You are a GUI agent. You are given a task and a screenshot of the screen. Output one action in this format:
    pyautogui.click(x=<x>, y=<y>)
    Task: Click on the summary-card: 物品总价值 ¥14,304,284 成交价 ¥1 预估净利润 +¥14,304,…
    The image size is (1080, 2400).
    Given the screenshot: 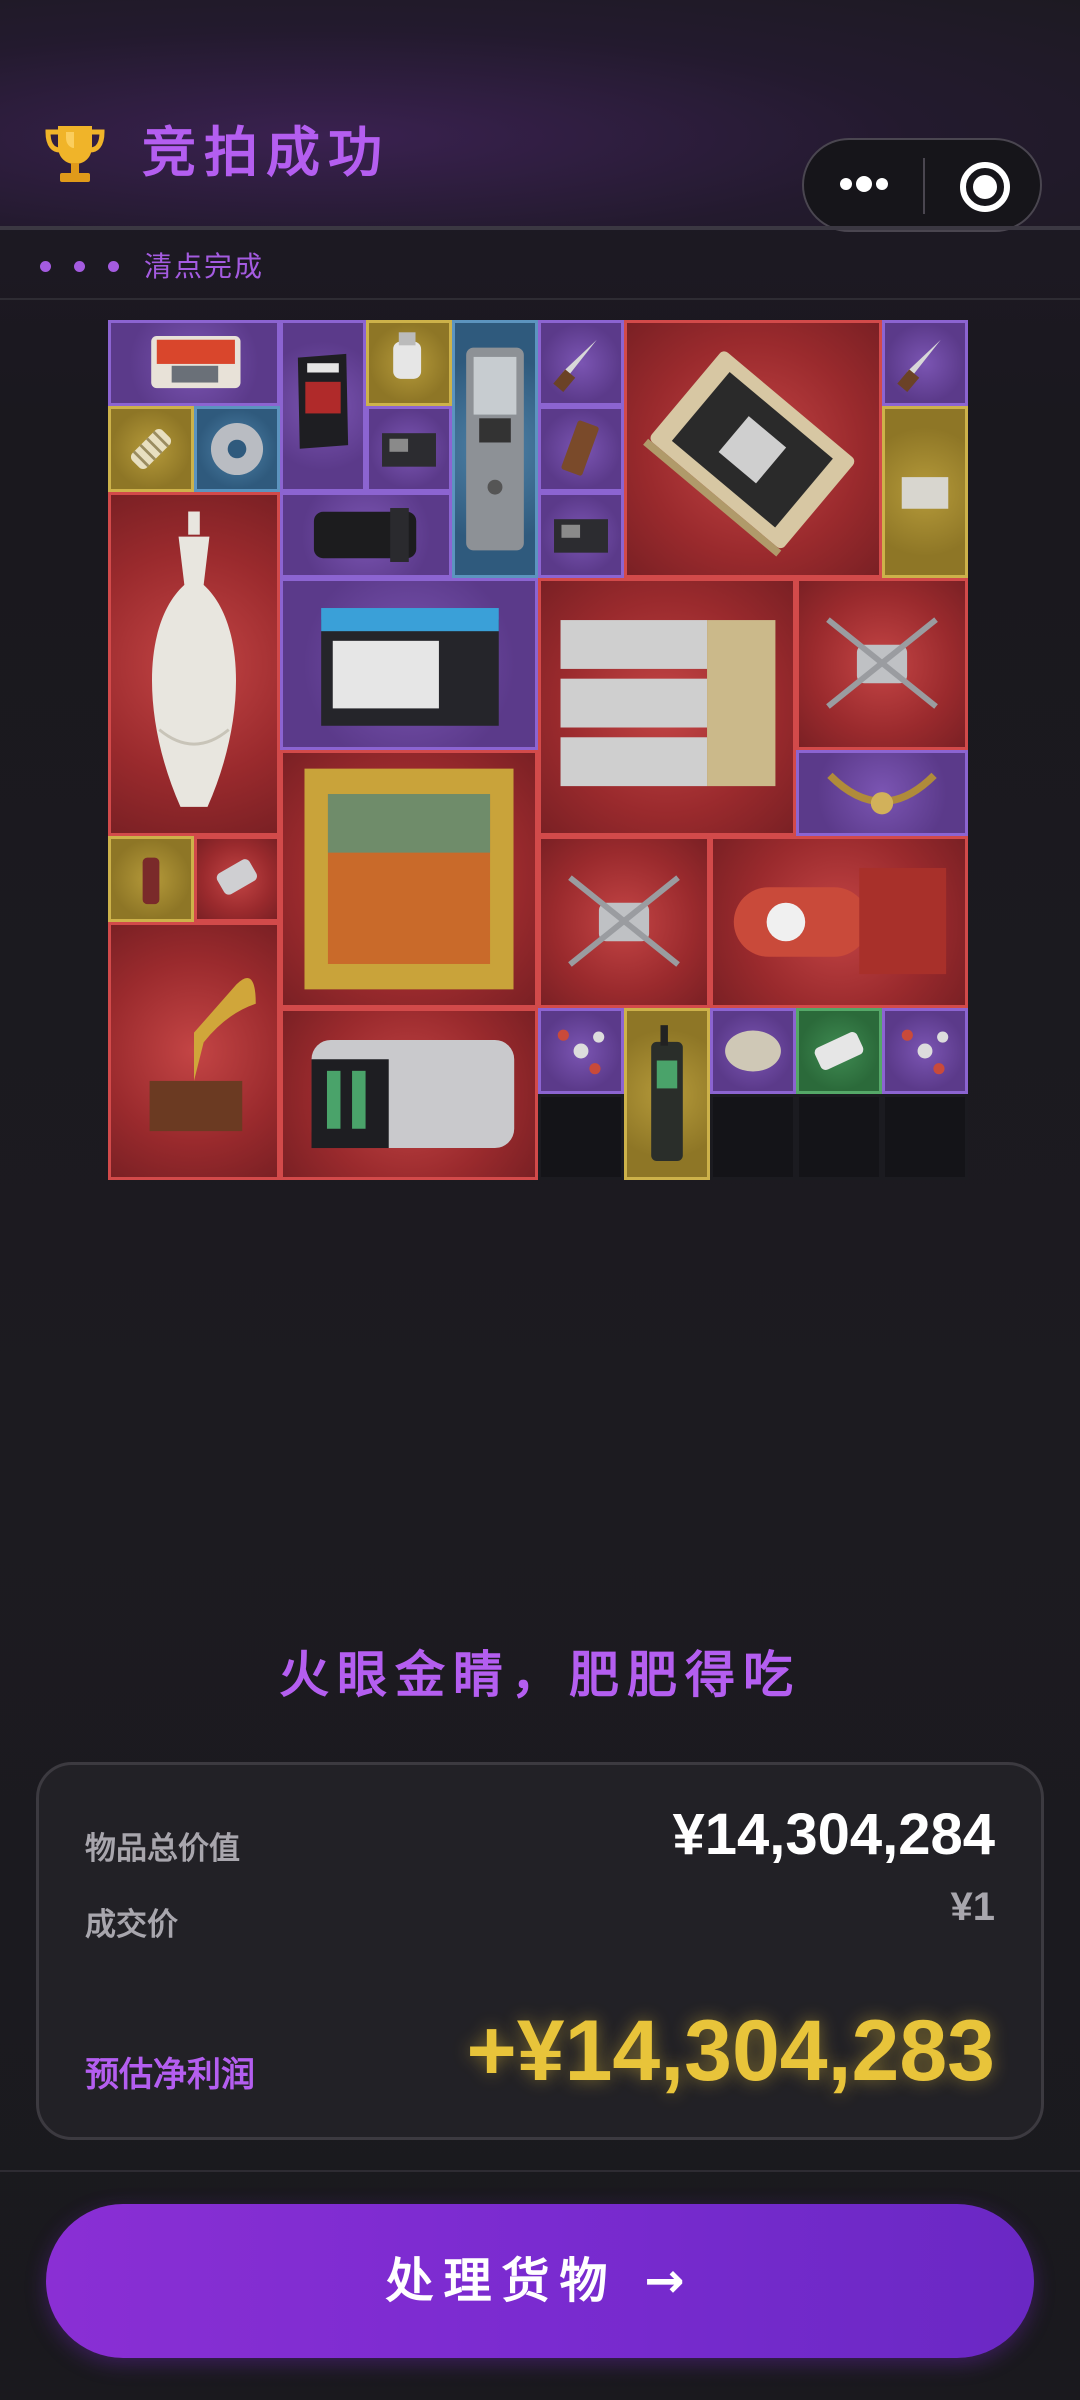 What is the action you would take?
    pyautogui.click(x=540, y=1951)
    